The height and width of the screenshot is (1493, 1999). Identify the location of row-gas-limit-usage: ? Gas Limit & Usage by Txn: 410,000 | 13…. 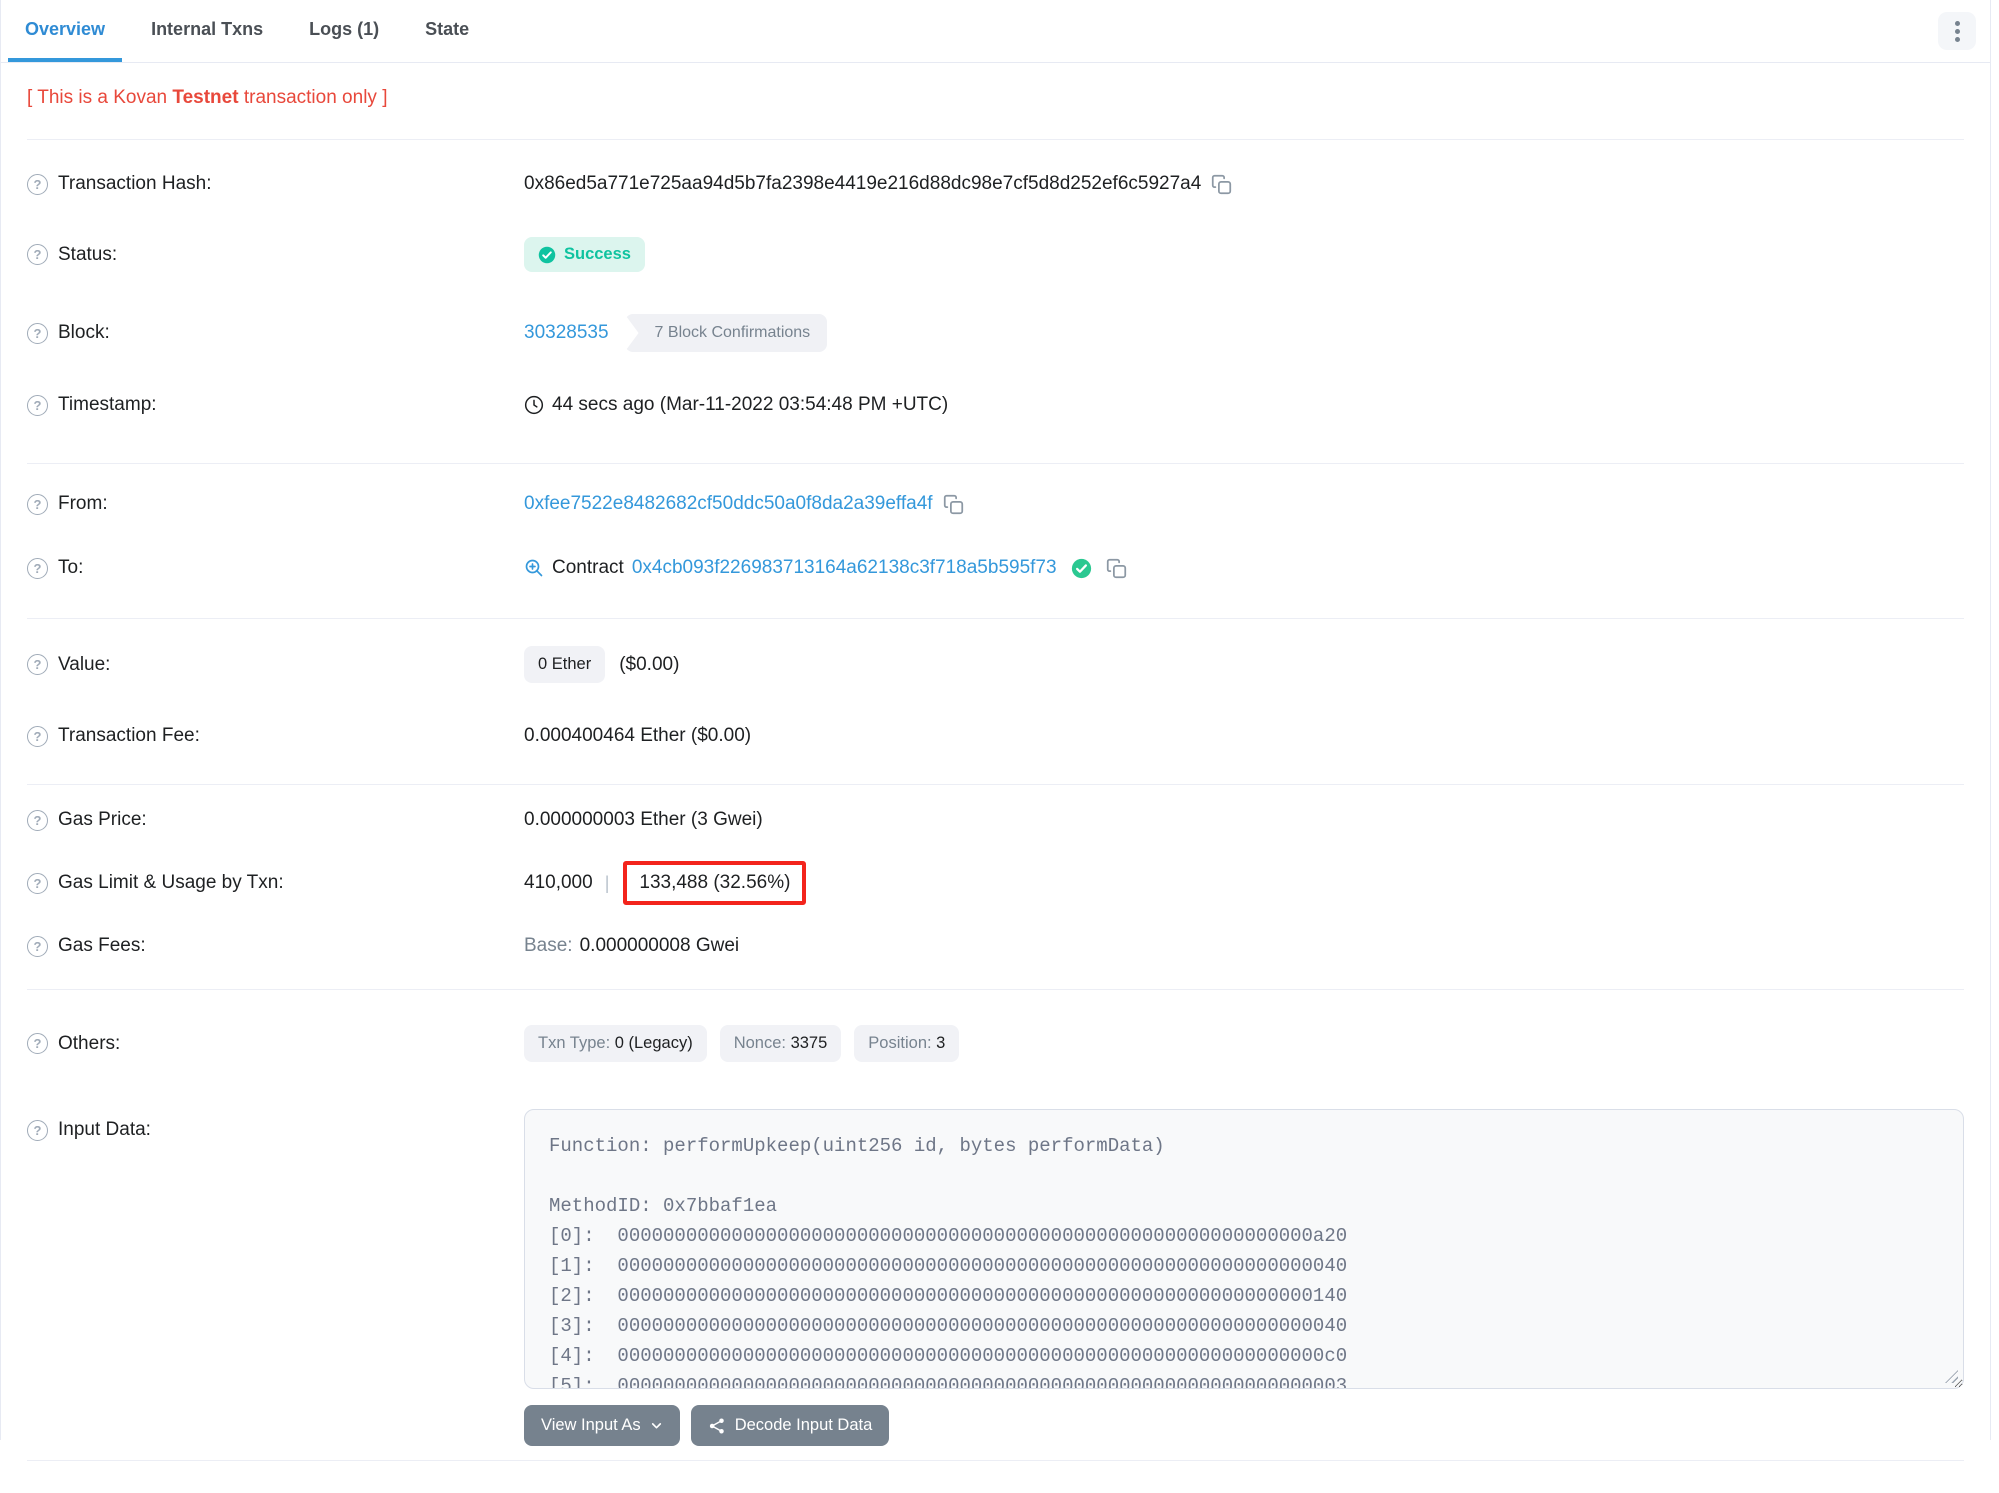
(995, 883).